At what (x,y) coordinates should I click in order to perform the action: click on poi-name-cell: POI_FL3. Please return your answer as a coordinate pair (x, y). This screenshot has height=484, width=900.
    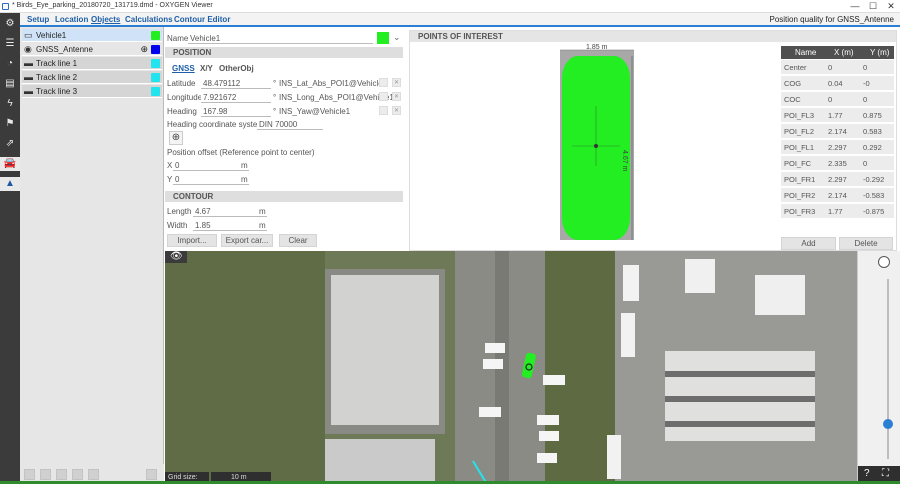
    Looking at the image, I should click on (799, 115).